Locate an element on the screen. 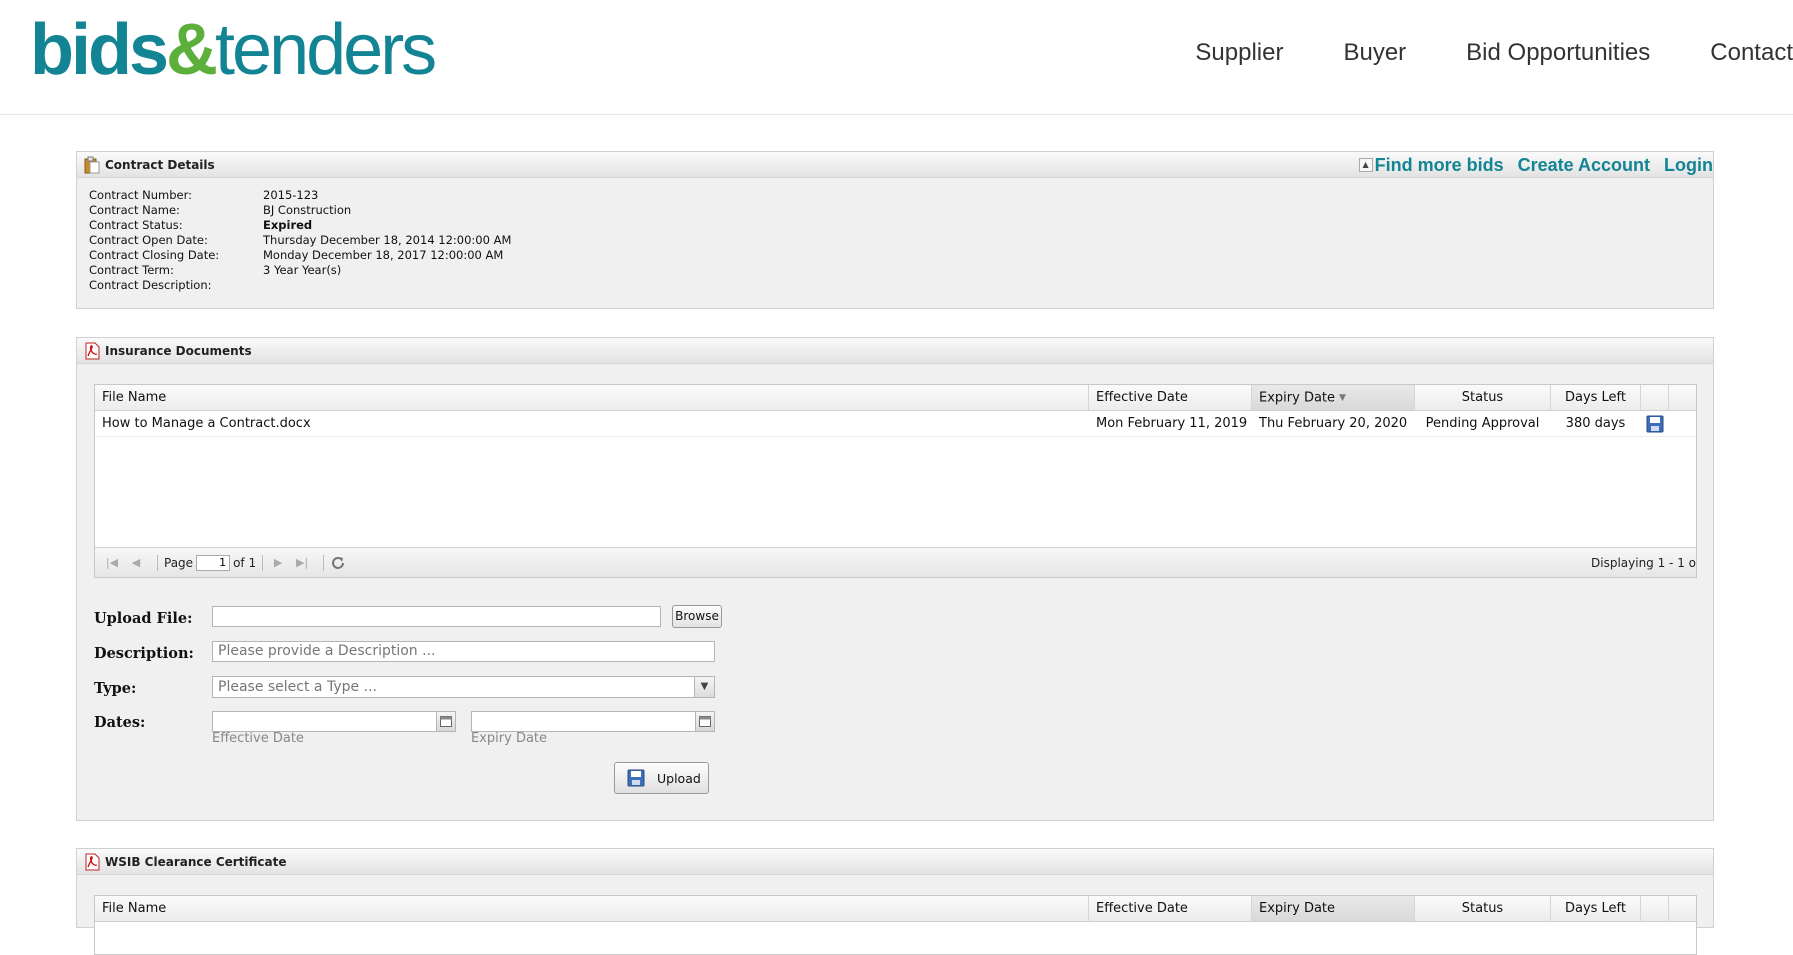 This screenshot has height=955, width=1793. cell-expiry-date: Thu February 20, 2020 is located at coordinates (1333, 423).